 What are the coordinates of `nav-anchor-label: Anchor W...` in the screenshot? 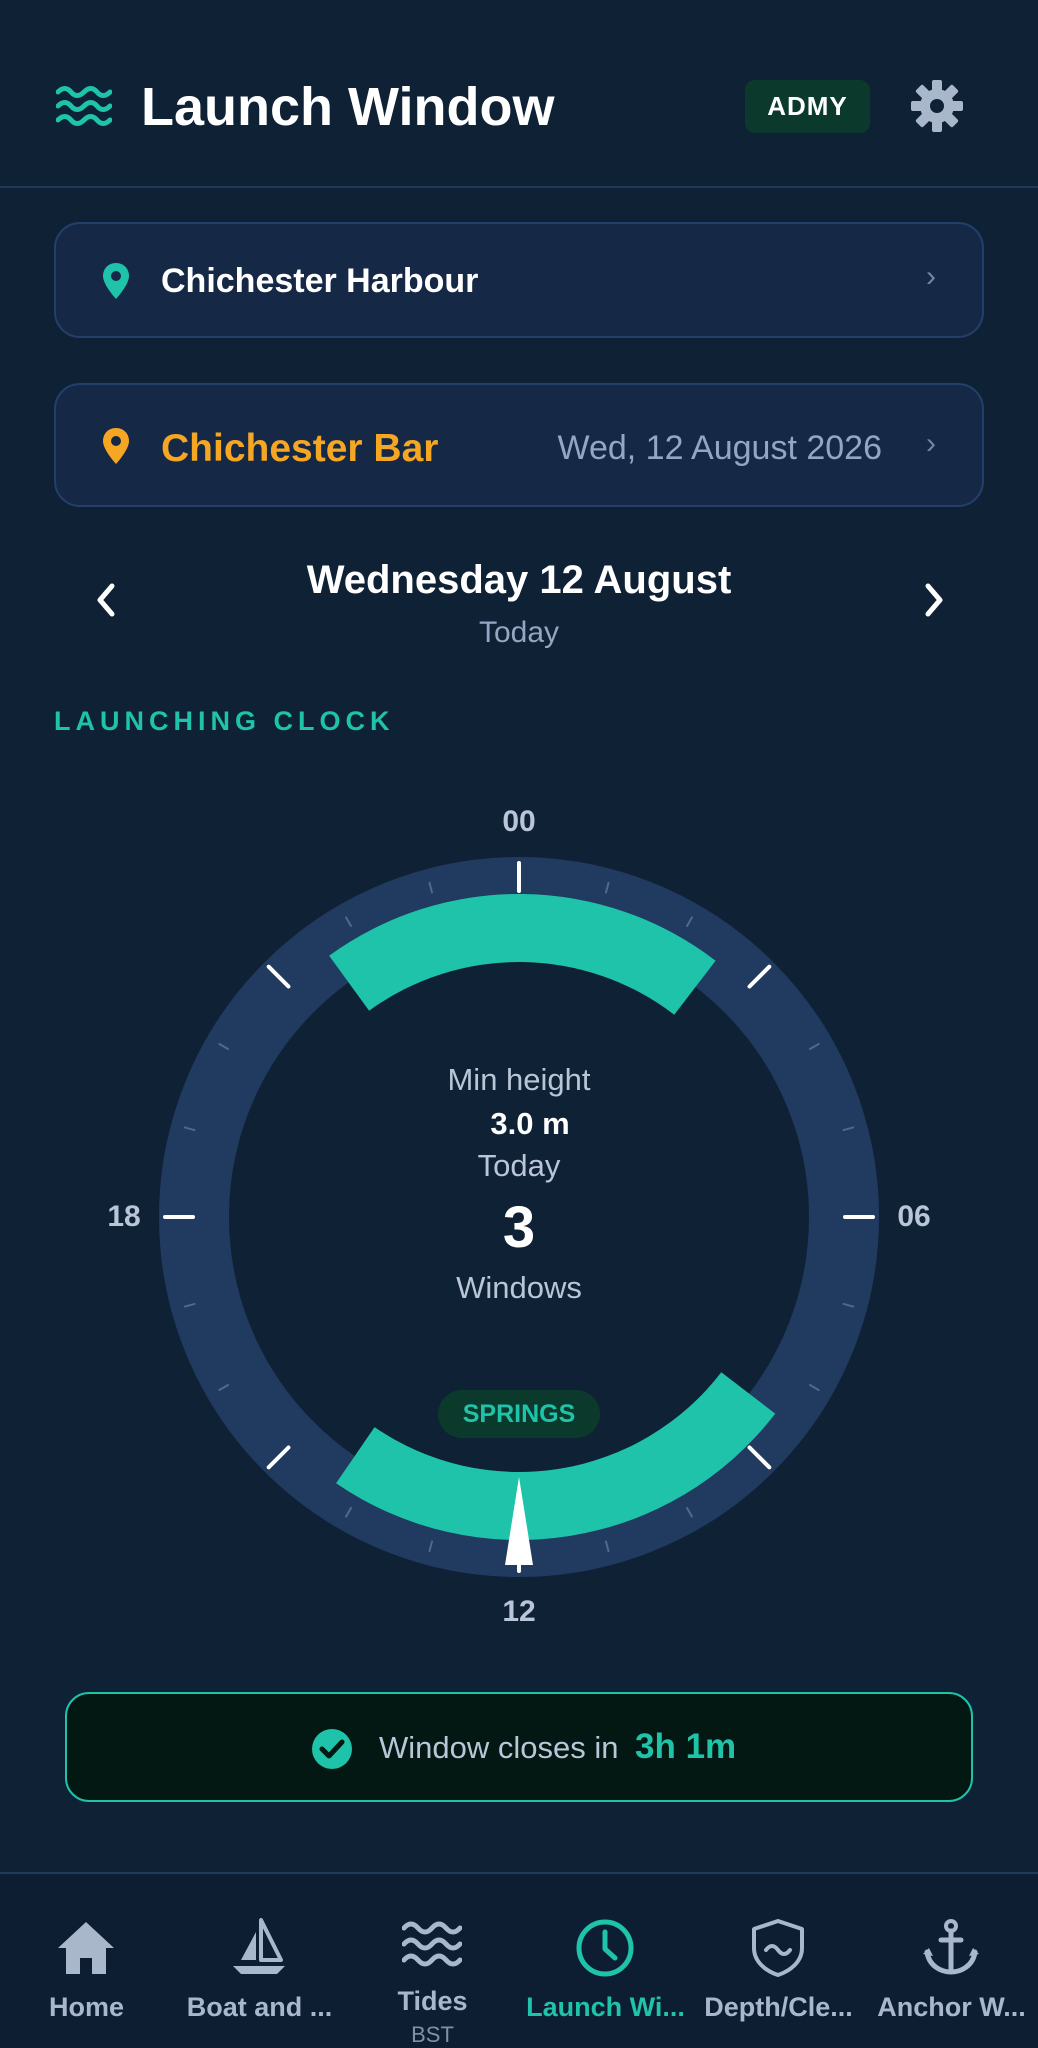 It's located at (951, 2007).